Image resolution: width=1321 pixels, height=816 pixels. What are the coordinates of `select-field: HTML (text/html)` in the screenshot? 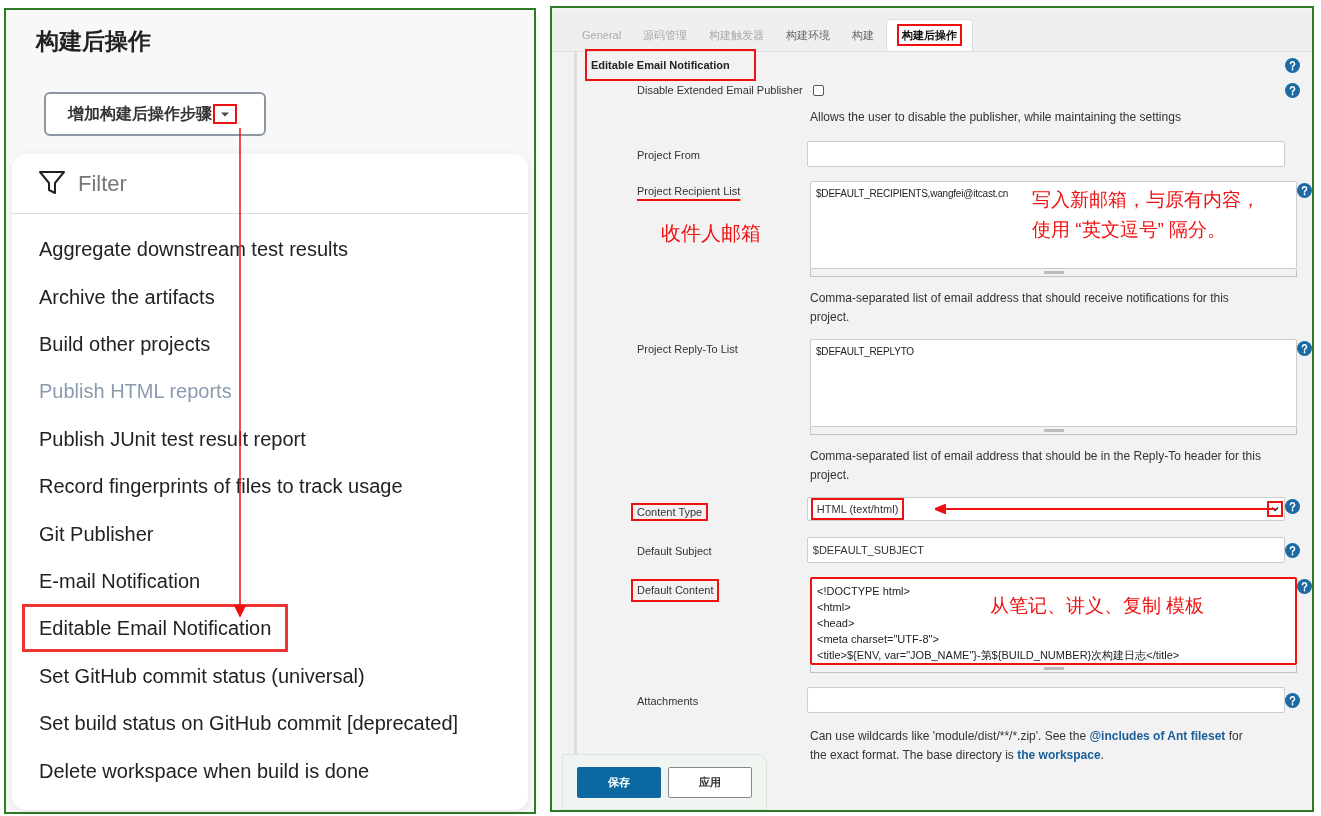 It's located at (1045, 509).